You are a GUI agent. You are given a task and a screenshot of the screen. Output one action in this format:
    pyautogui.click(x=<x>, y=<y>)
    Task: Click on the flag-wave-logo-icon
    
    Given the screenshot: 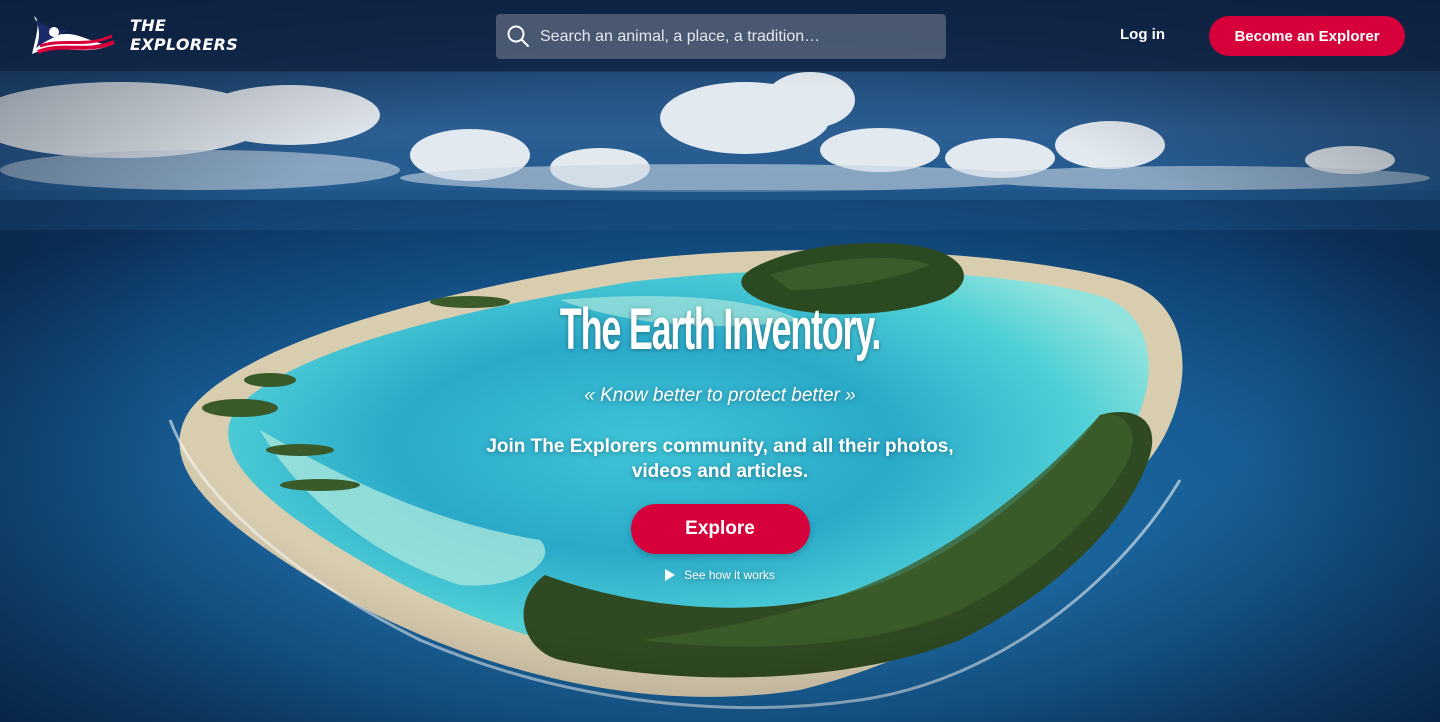 What is the action you would take?
    pyautogui.click(x=73, y=35)
    